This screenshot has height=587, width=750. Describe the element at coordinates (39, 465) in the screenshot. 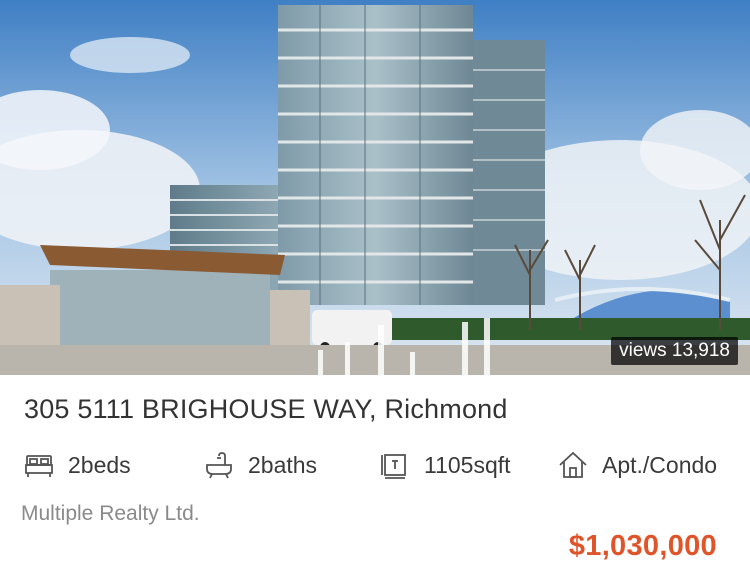

I see `bed-icon` at that location.